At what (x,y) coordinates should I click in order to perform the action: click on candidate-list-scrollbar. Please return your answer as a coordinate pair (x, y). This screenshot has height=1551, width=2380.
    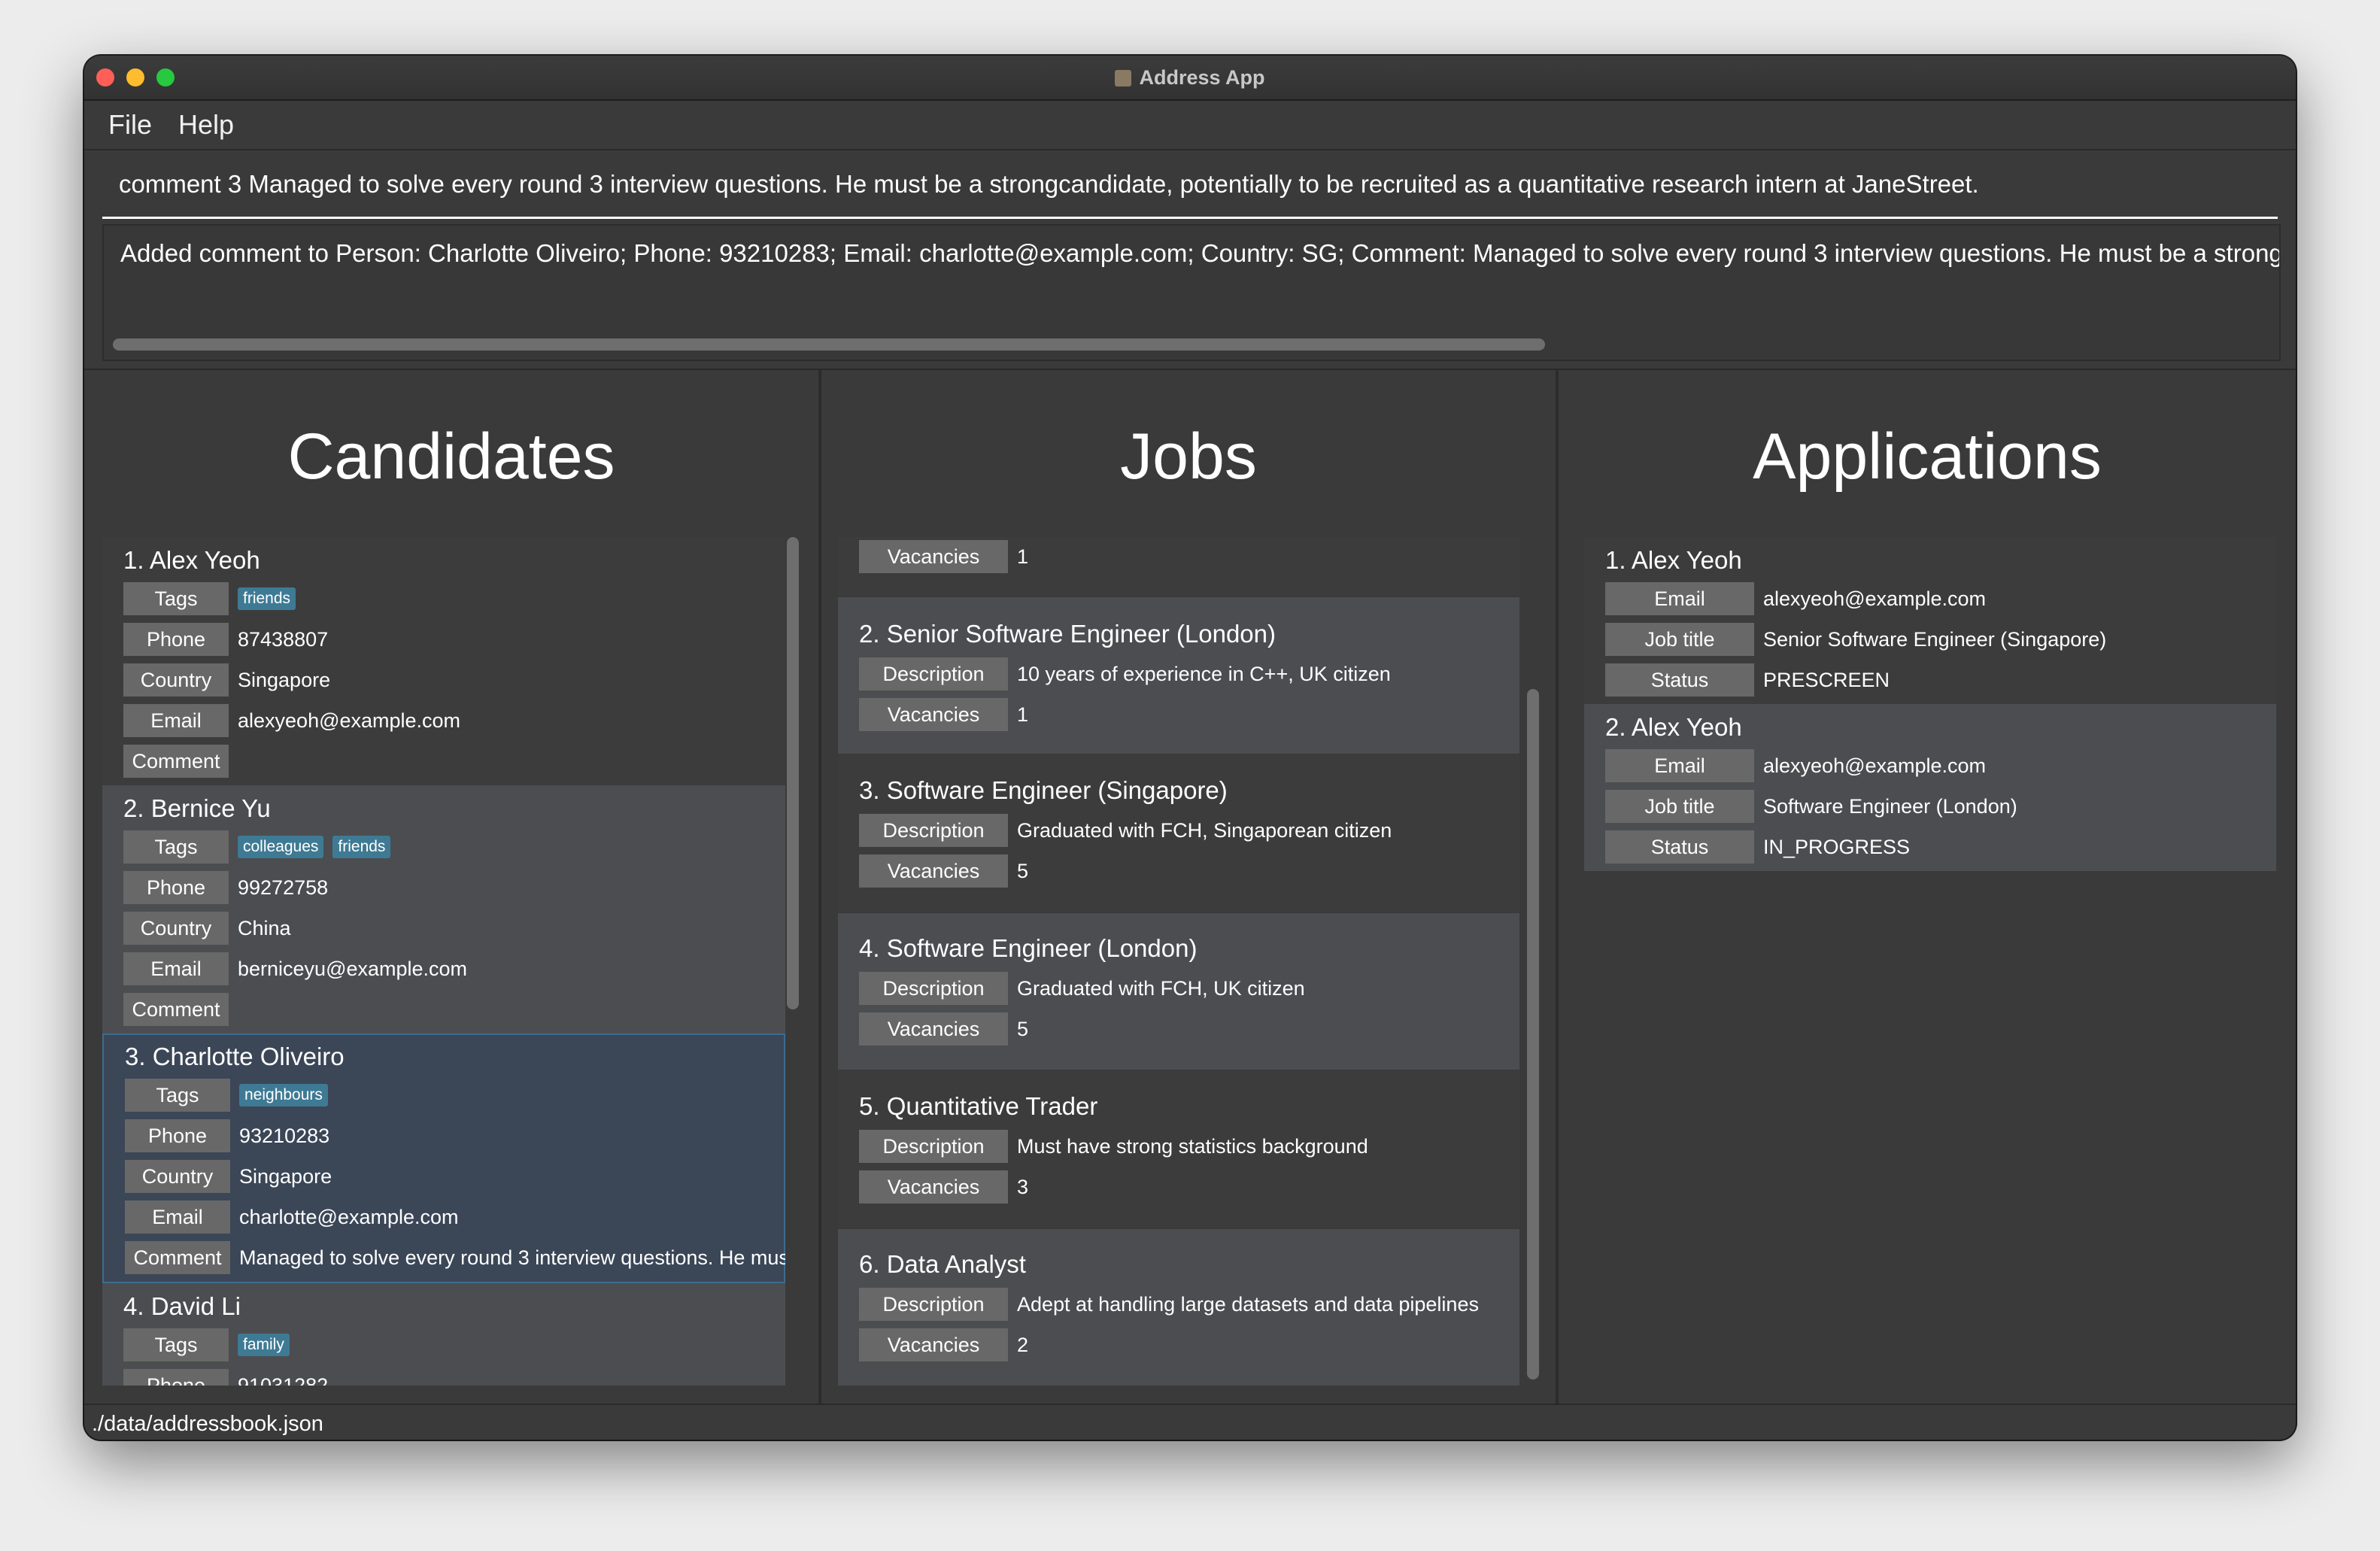
    Looking at the image, I should click on (793, 773).